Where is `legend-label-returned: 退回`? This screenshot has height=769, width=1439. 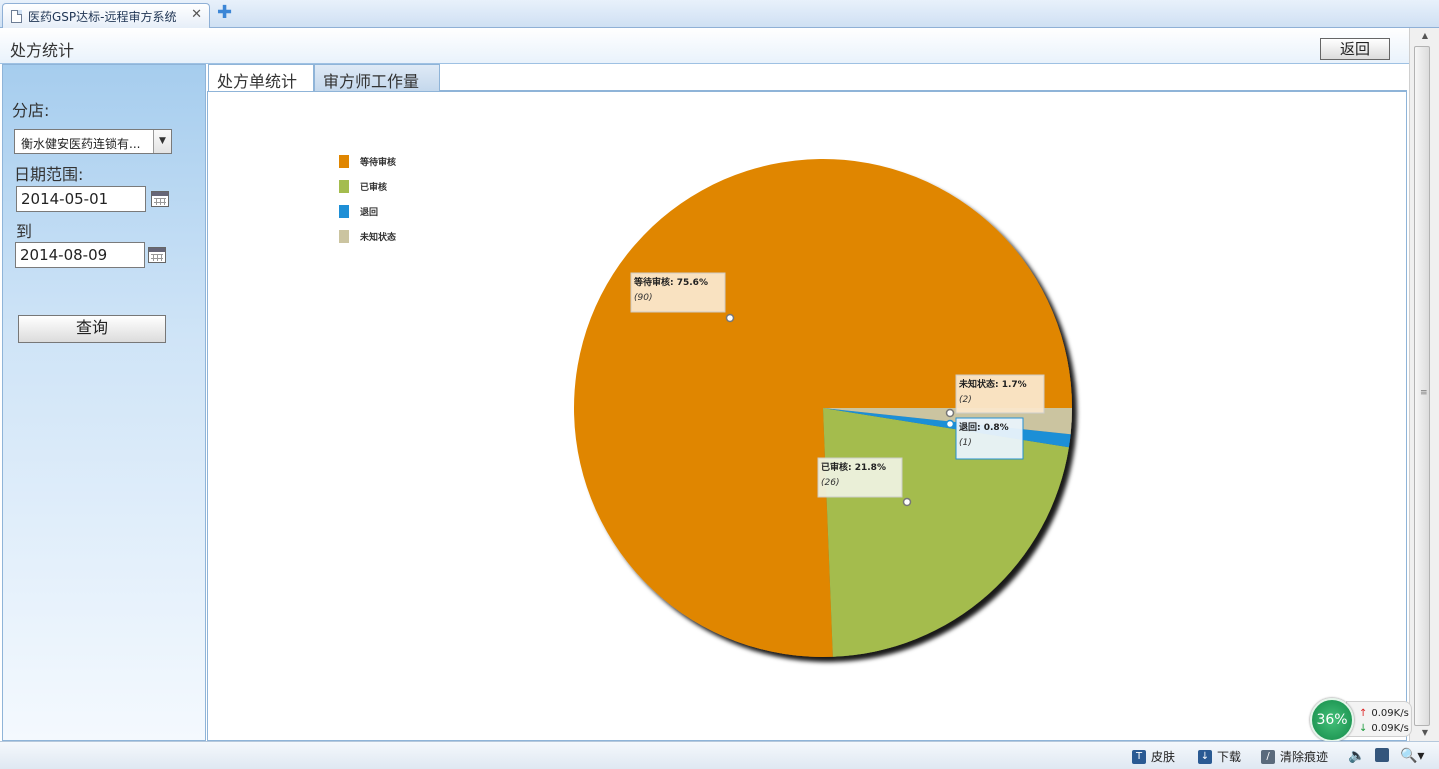 legend-label-returned: 退回 is located at coordinates (369, 212).